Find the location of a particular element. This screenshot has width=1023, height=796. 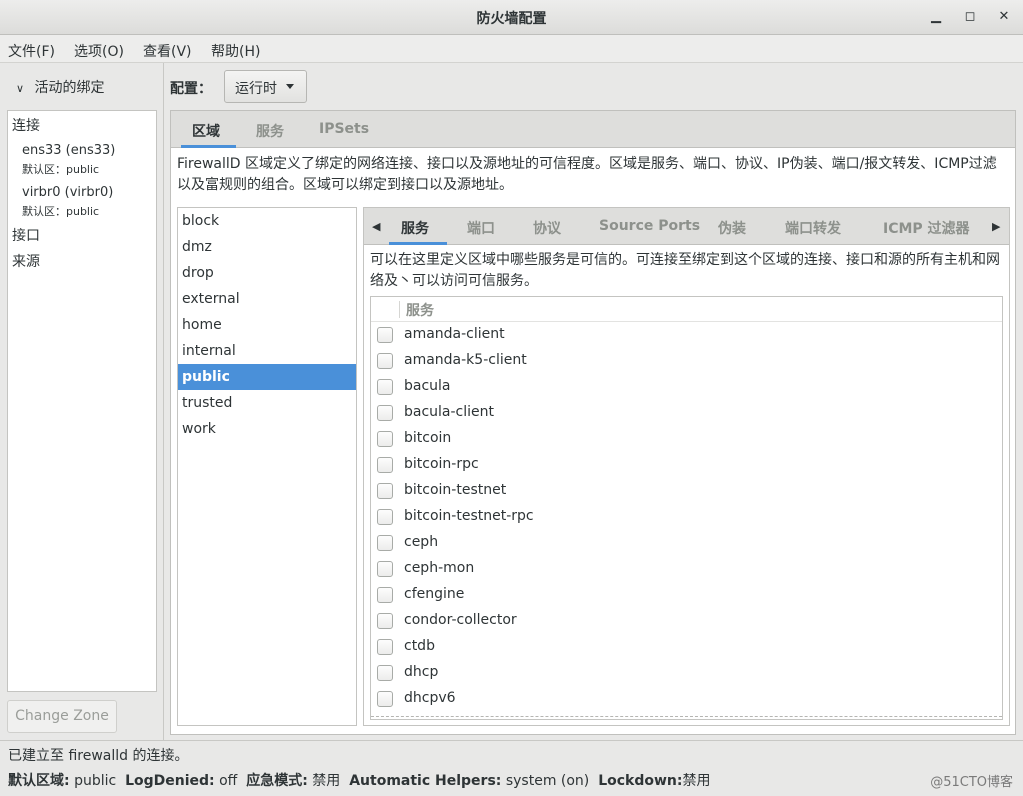

watermark: @51CTO博客 is located at coordinates (971, 782).